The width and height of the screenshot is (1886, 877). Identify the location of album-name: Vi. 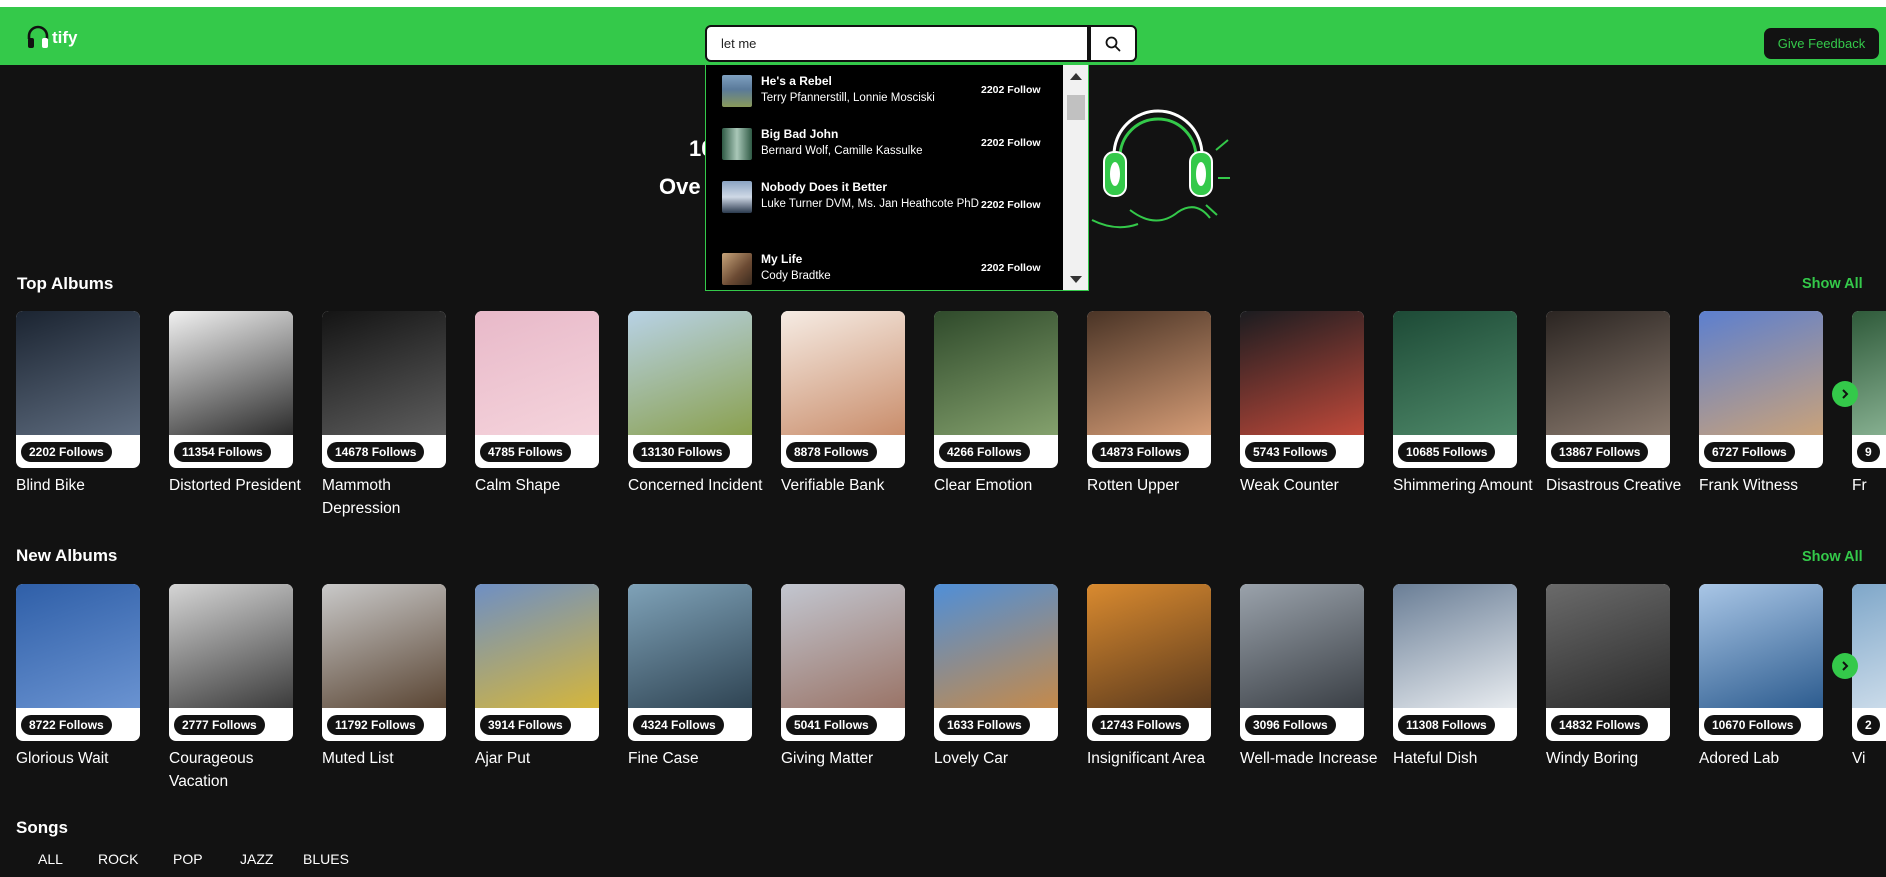
(1869, 758).